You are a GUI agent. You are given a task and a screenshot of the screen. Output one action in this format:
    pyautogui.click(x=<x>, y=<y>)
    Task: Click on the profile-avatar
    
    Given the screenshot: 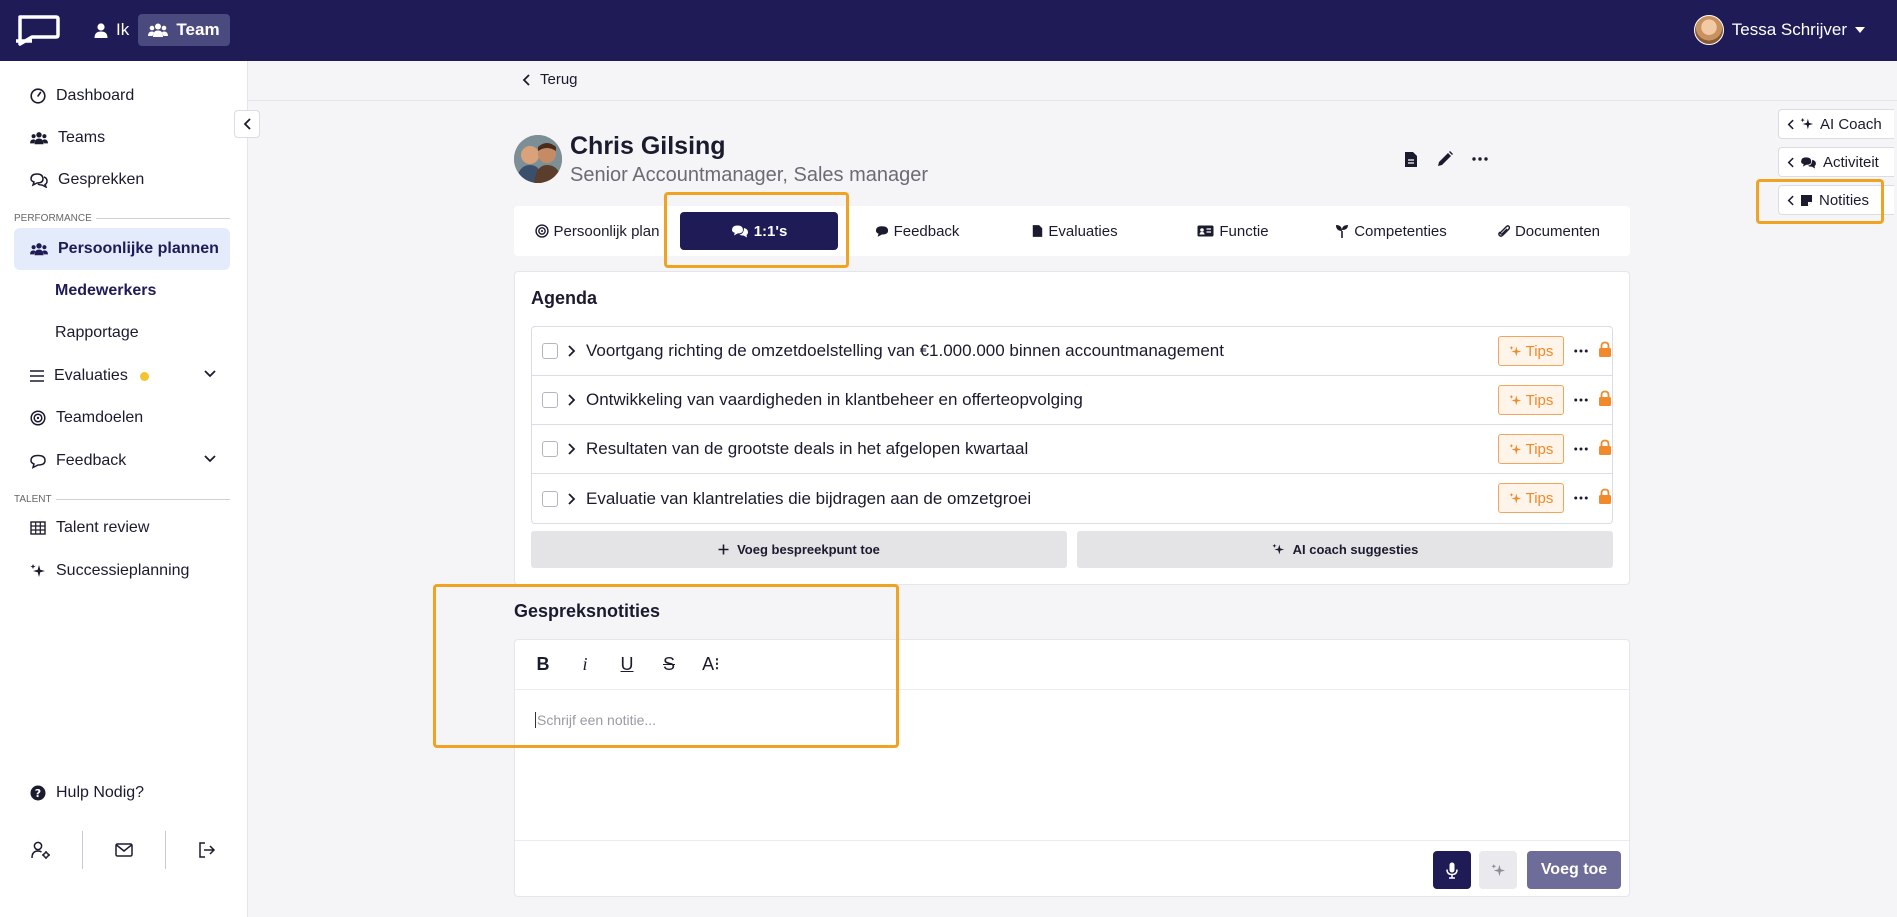 What is the action you would take?
    pyautogui.click(x=538, y=159)
    